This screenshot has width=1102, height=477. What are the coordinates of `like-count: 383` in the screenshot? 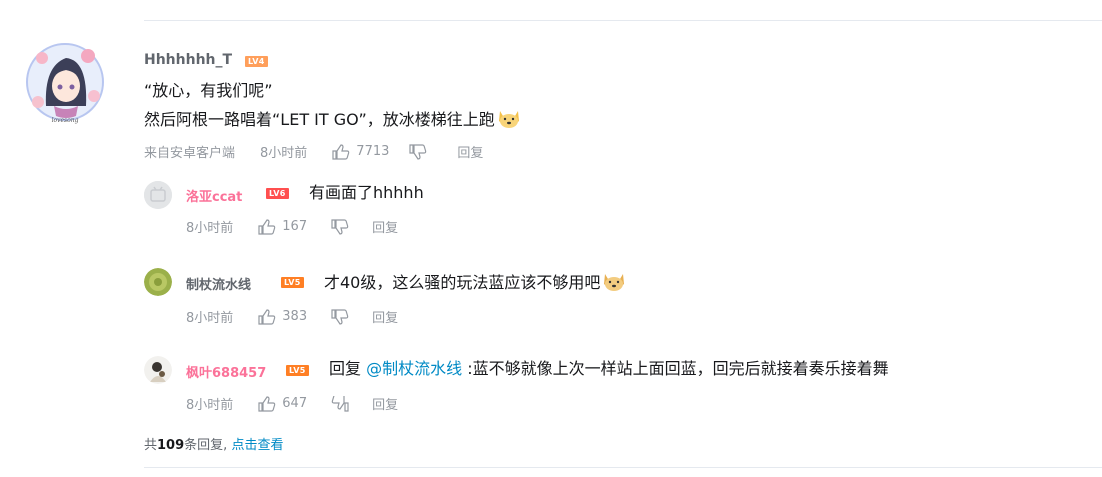 It's located at (295, 316).